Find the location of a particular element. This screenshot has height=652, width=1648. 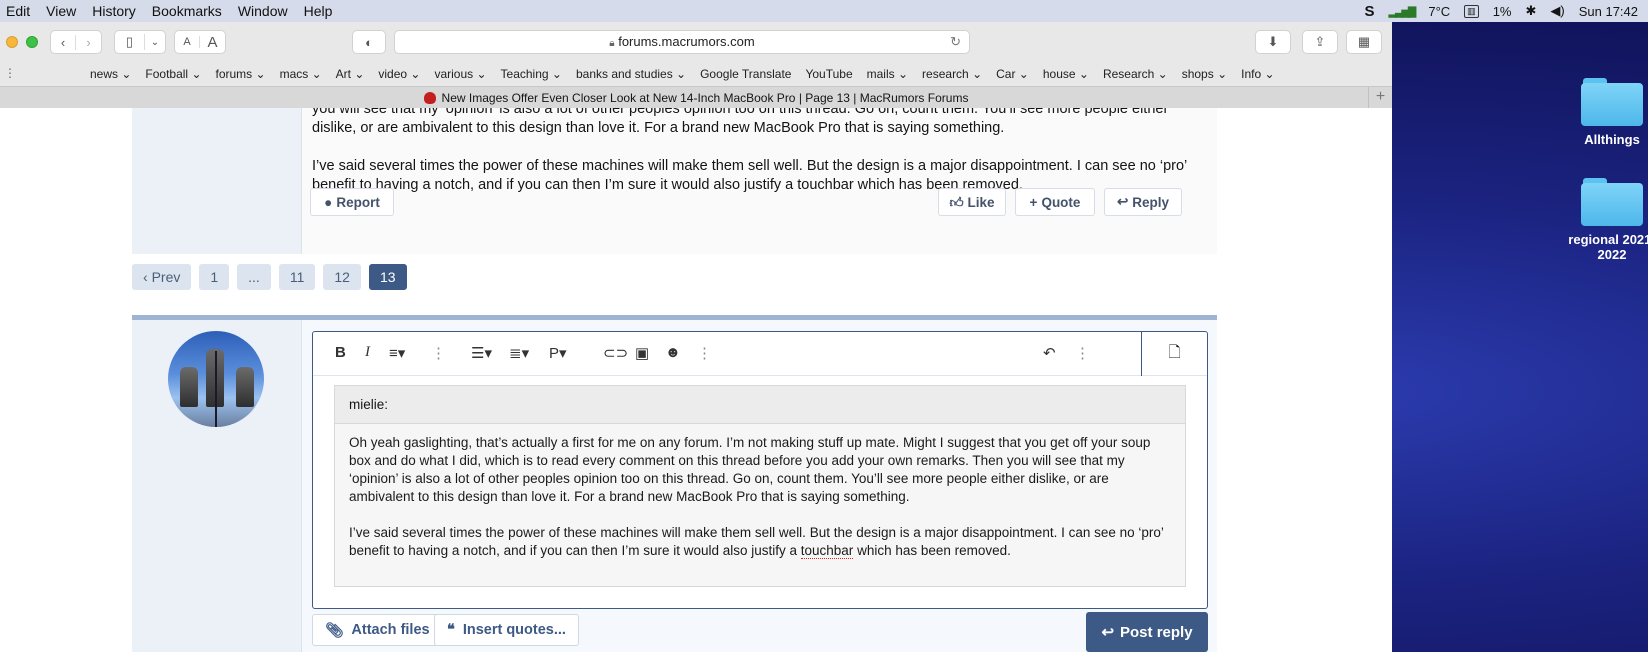

download-icon: ⬇ is located at coordinates (1273, 41).